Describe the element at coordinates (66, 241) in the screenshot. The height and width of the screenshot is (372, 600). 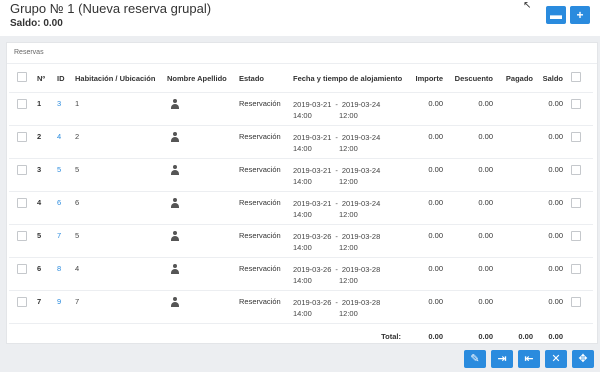
I see `row-id-link: 7` at that location.